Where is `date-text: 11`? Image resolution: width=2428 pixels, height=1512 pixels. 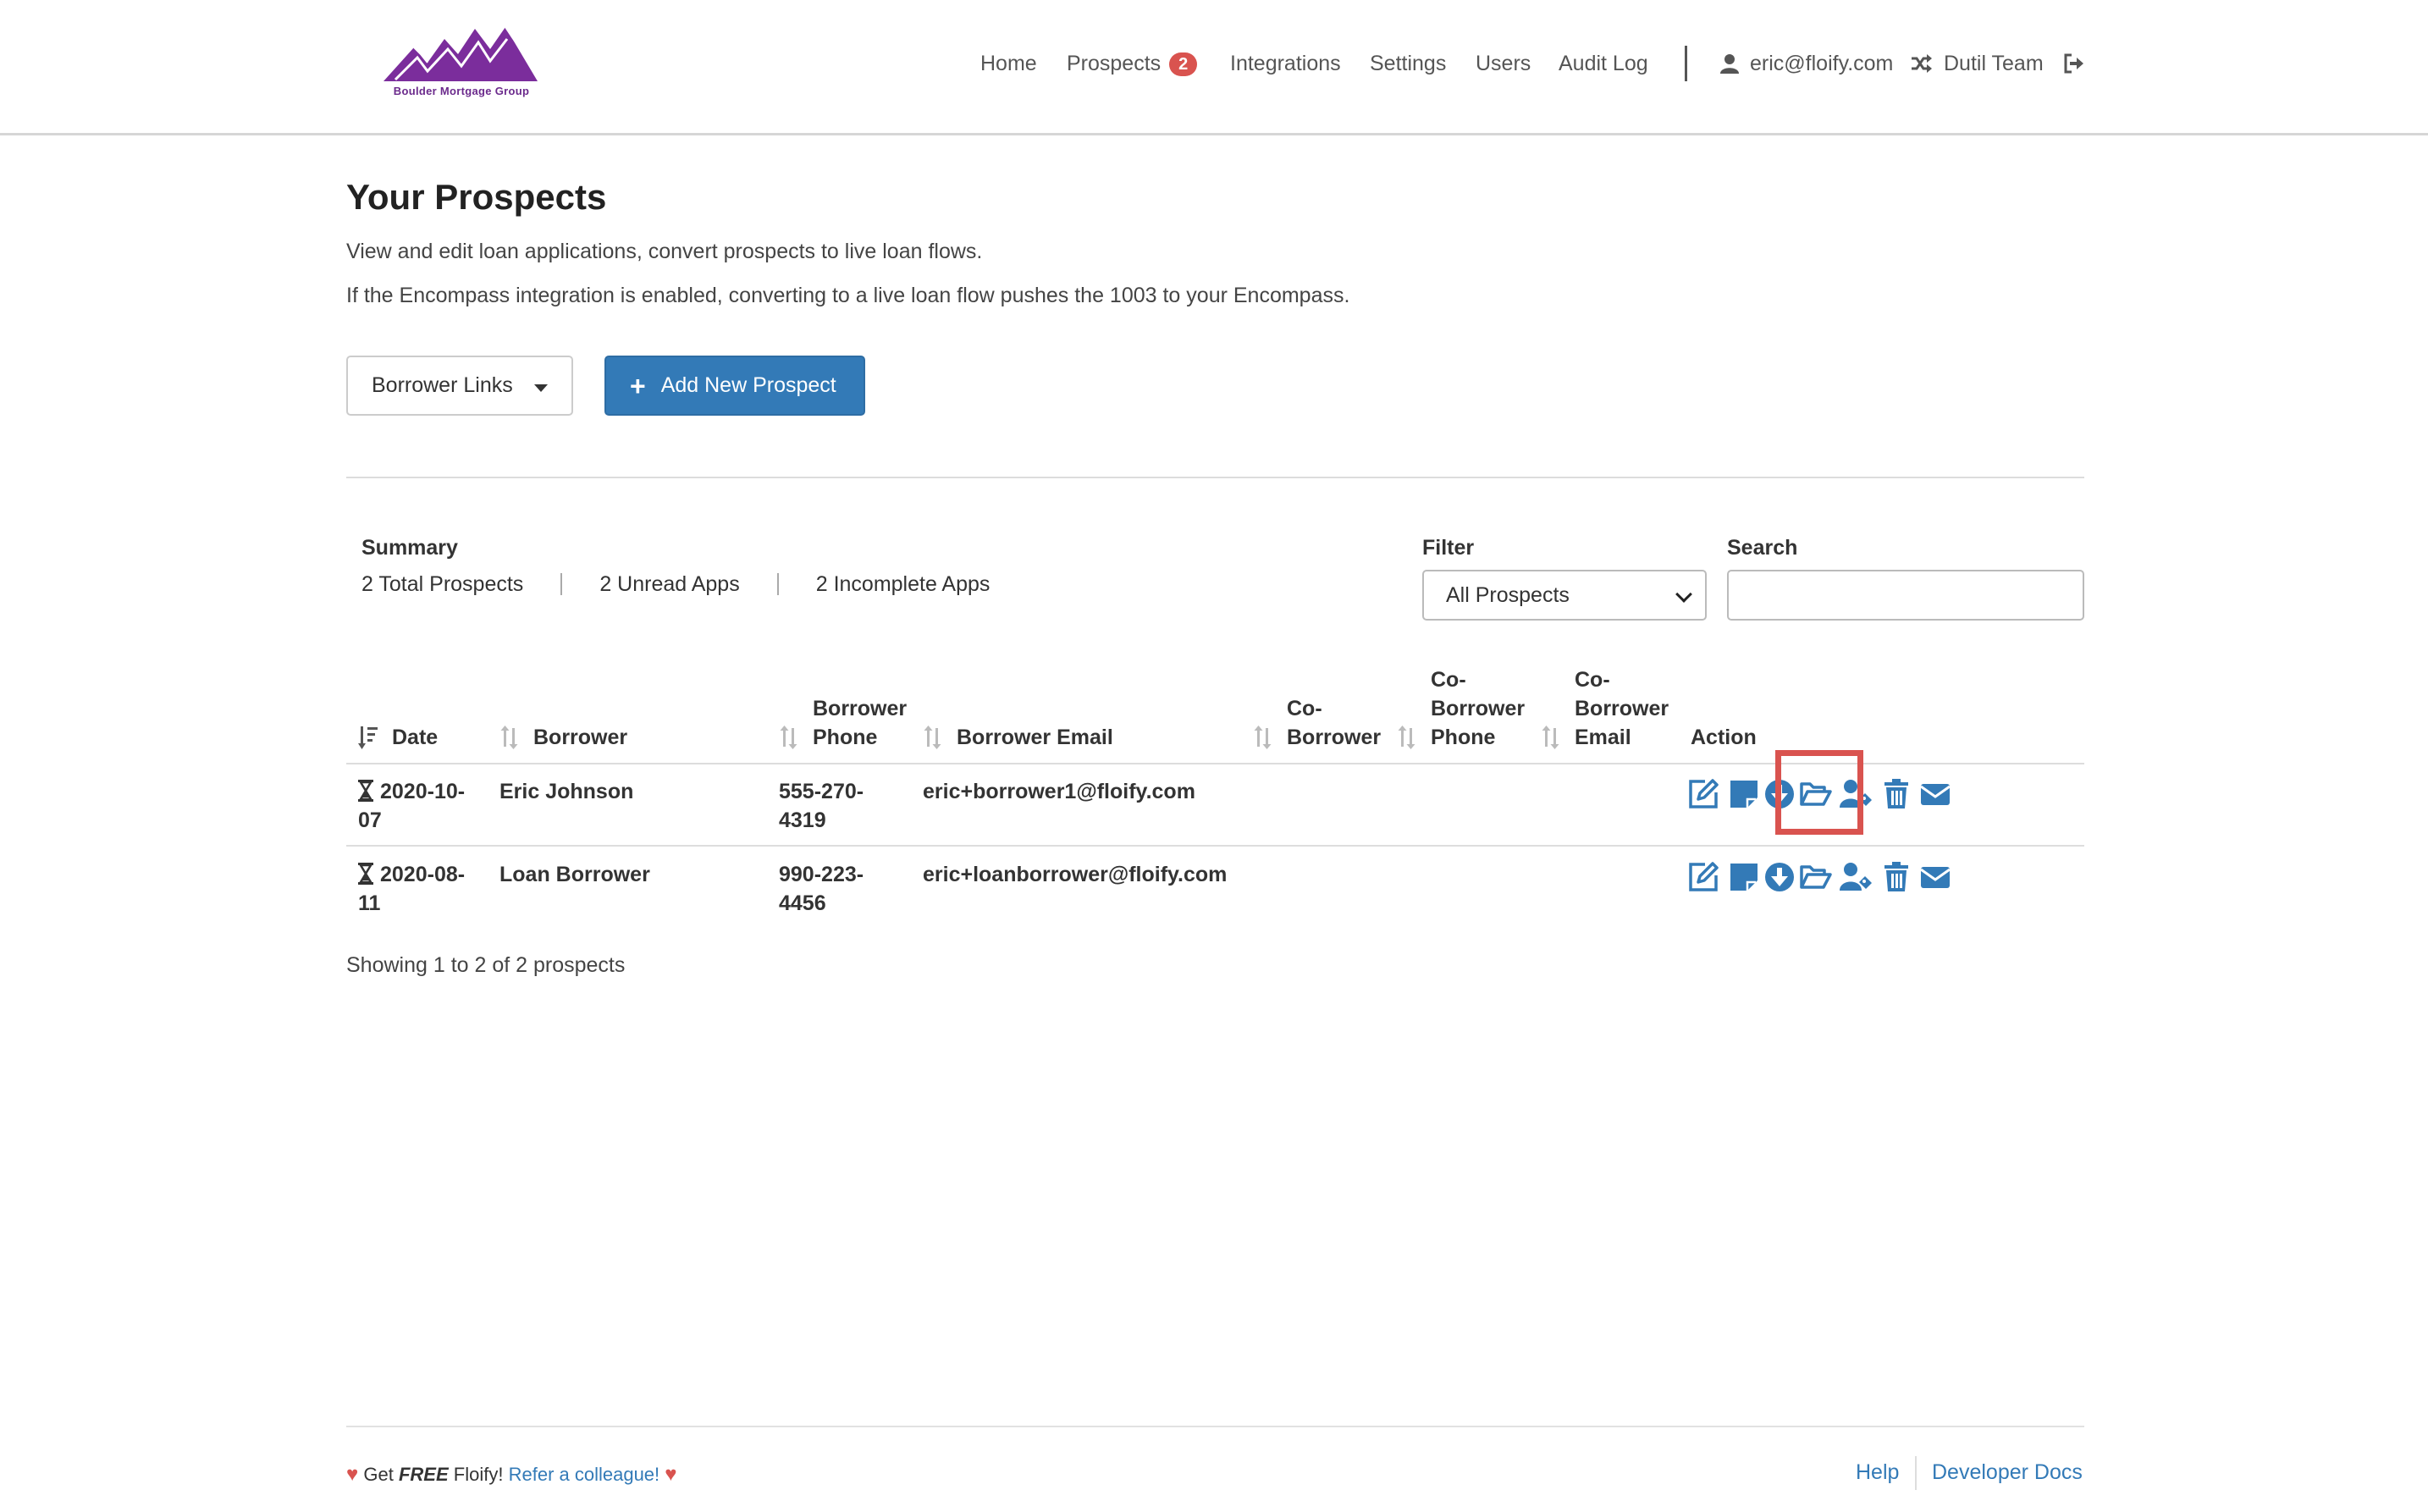
date-text: 11 is located at coordinates (370, 903).